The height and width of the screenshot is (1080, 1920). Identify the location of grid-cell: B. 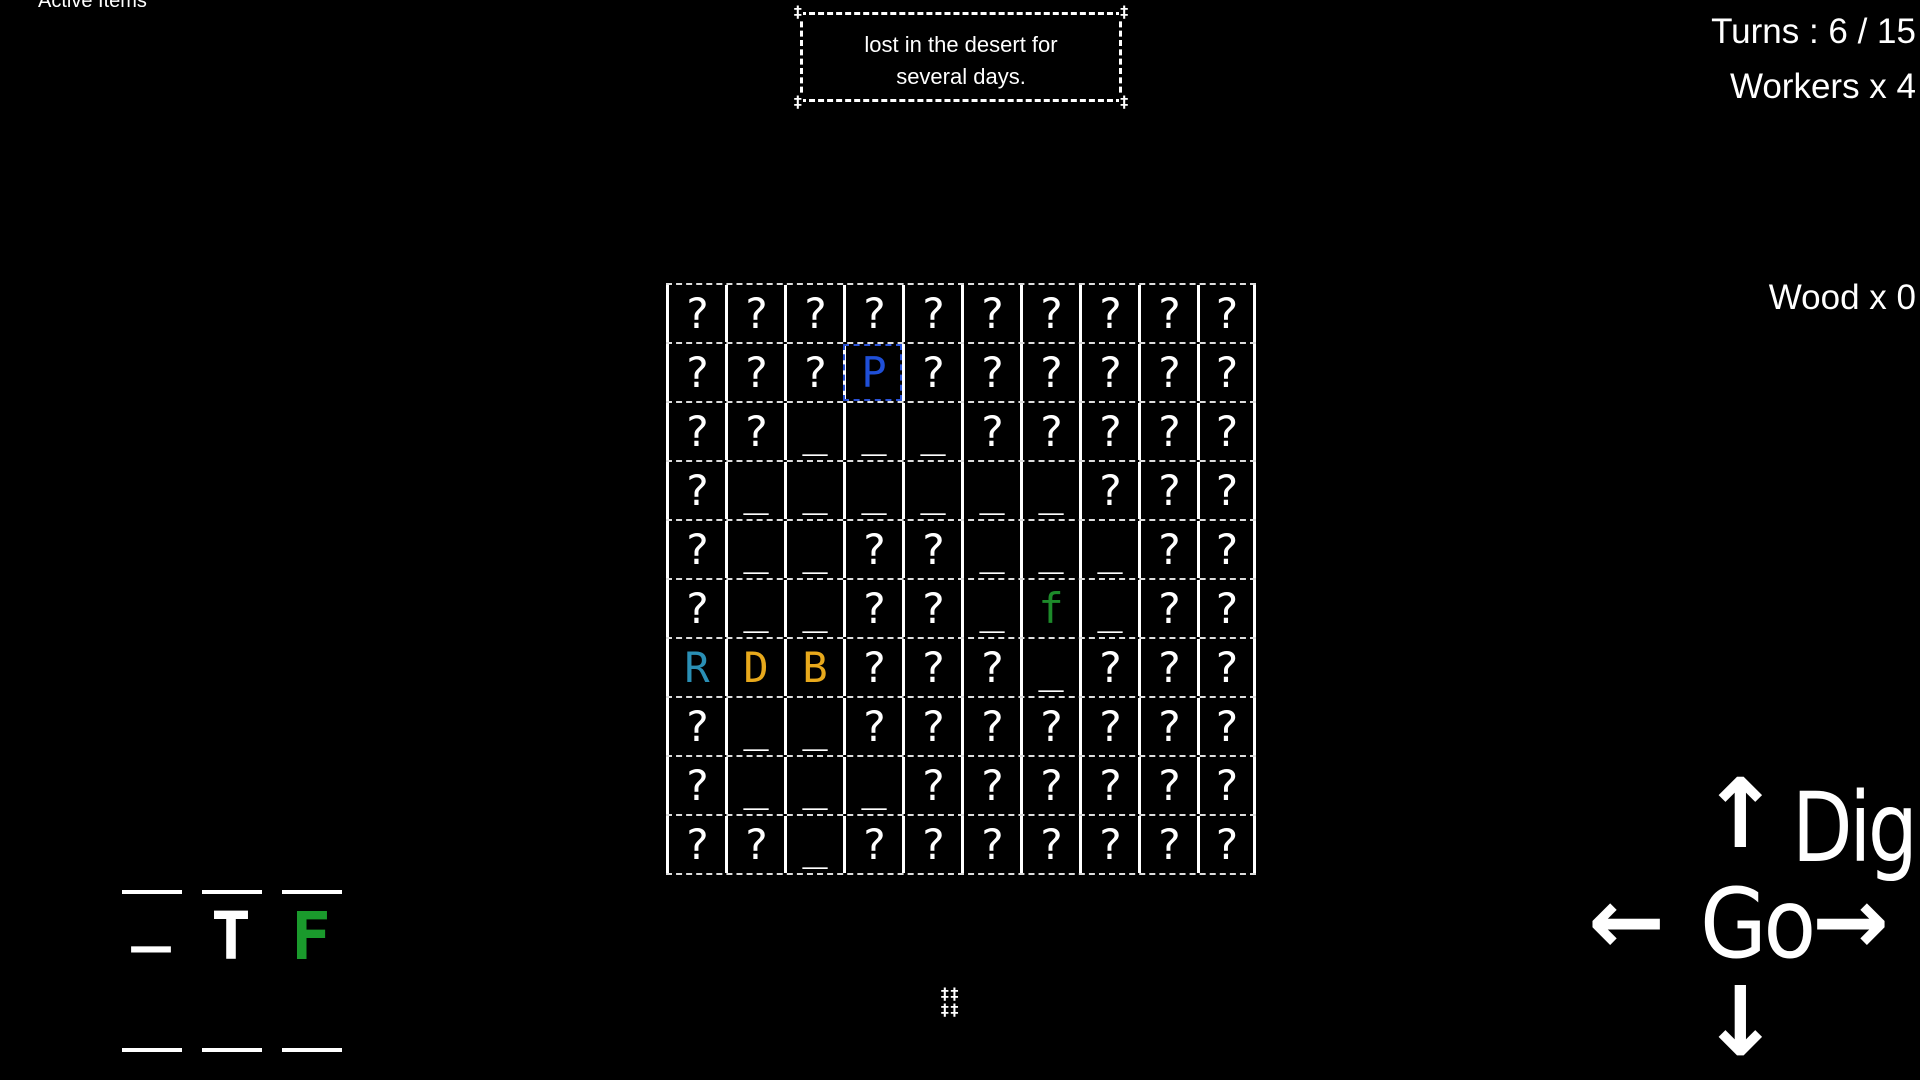
(813, 667).